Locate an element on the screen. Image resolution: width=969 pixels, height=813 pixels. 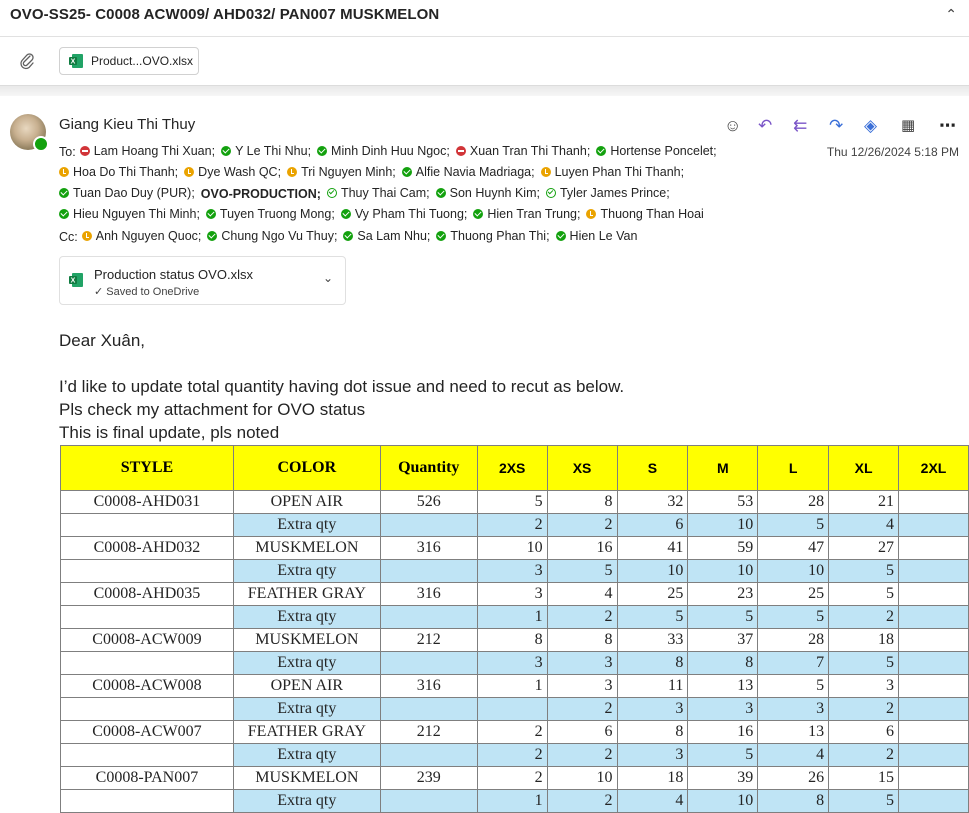
table-cell: 8 is located at coordinates (512, 640).